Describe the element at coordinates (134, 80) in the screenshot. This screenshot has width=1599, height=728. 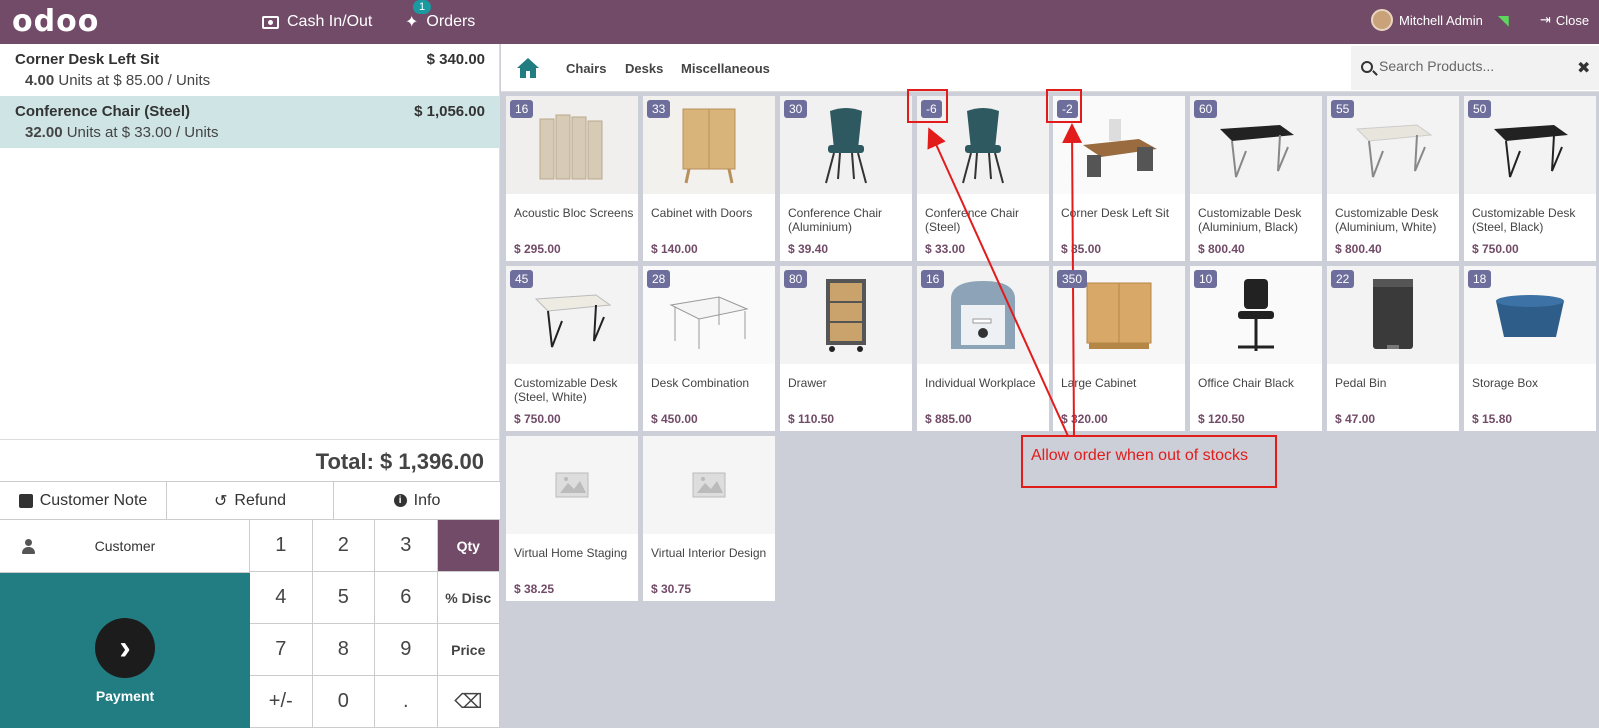
I see `orderline-unit-info: Units at $ 85.00 / Units` at that location.